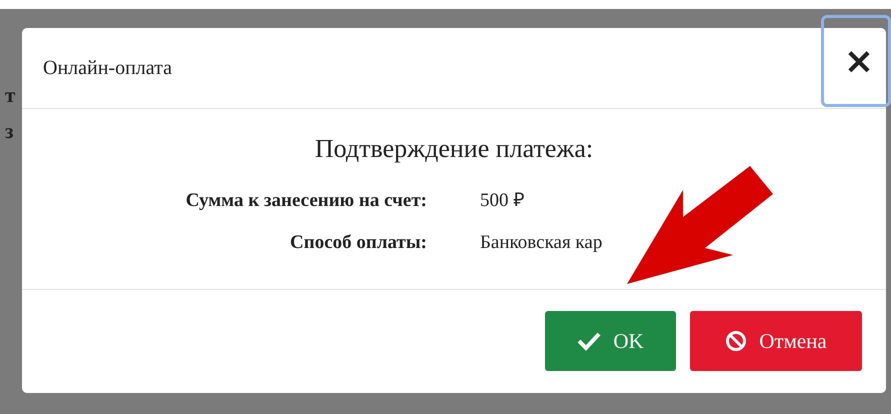 The height and width of the screenshot is (414, 891). Describe the element at coordinates (358, 243) in the screenshot. I see `field-label: Способ оплаты:` at that location.